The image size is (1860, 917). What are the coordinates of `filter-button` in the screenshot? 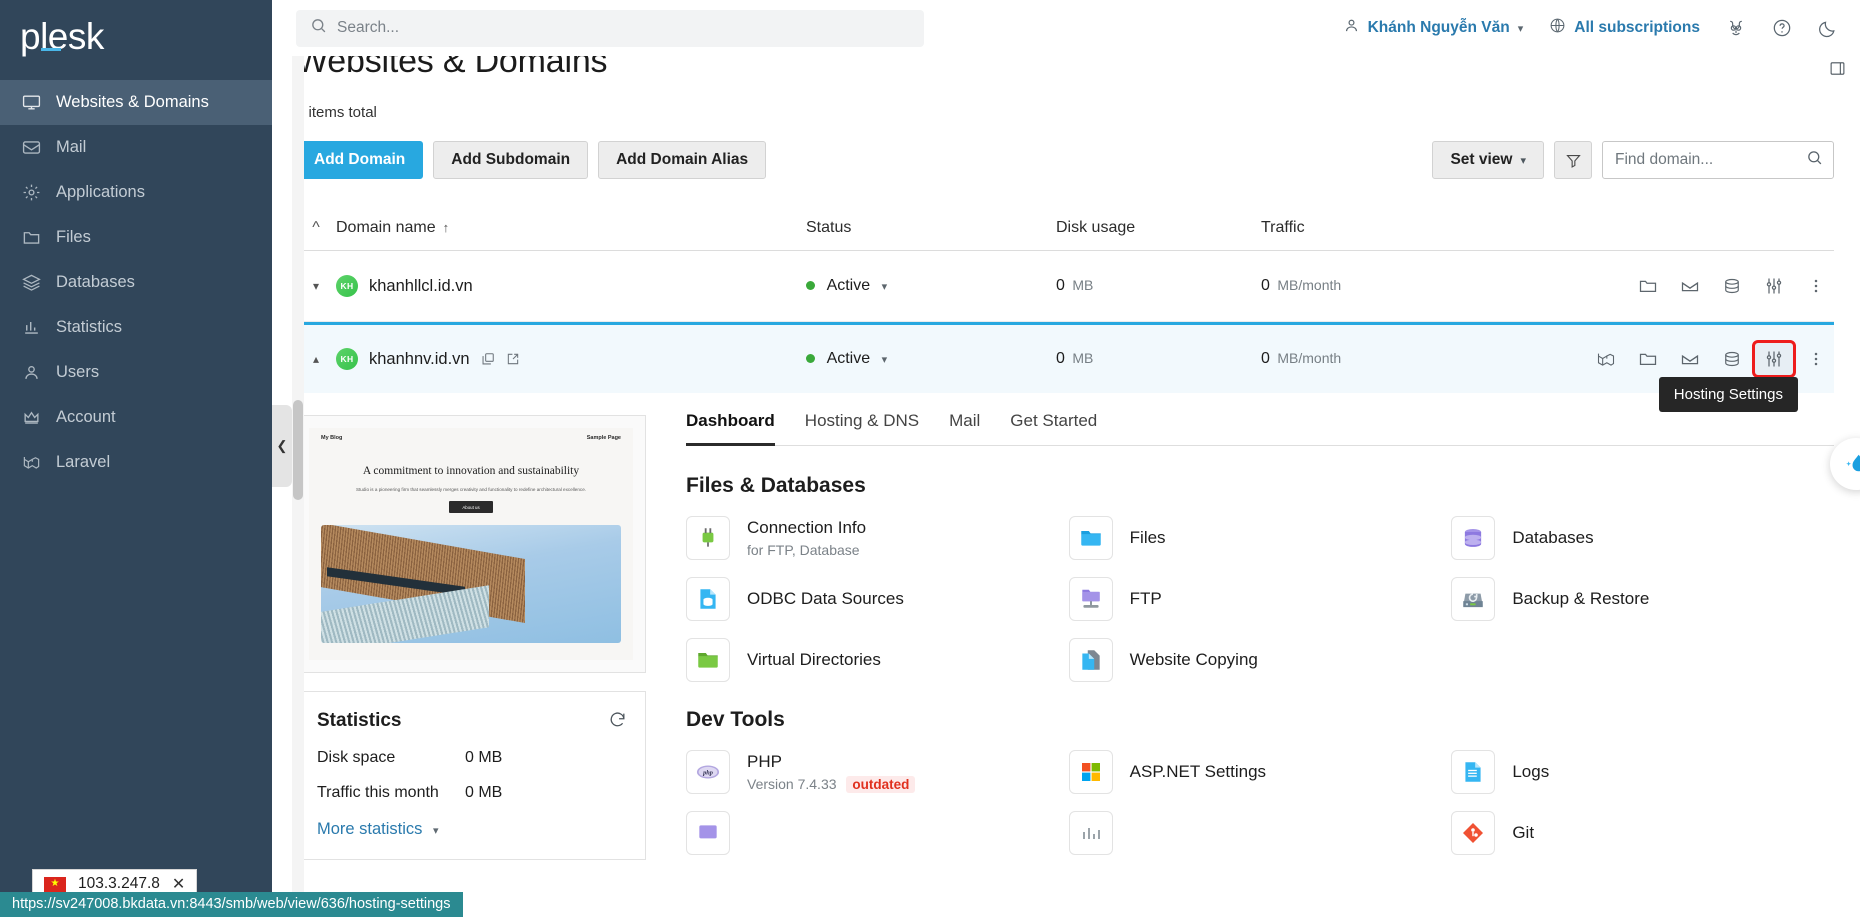 It's located at (1573, 160).